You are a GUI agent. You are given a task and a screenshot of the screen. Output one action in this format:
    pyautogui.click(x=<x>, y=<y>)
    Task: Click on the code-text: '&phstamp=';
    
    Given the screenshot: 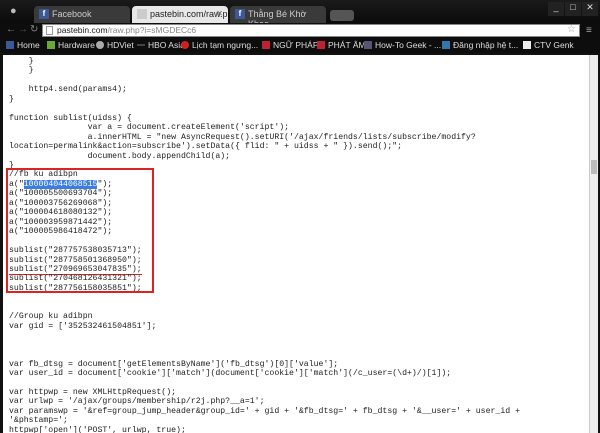 What is the action you would take?
    pyautogui.click(x=38, y=421)
    